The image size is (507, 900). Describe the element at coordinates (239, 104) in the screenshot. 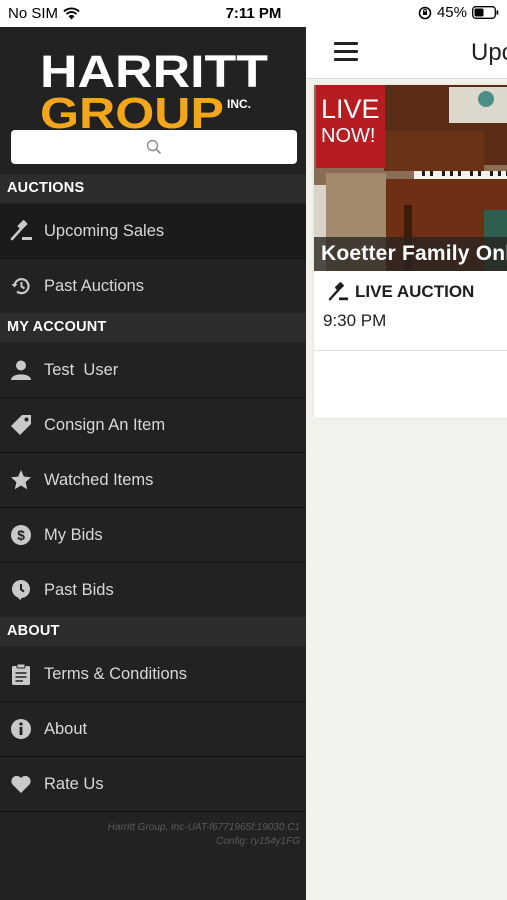

I see `svg-text: INC.` at that location.